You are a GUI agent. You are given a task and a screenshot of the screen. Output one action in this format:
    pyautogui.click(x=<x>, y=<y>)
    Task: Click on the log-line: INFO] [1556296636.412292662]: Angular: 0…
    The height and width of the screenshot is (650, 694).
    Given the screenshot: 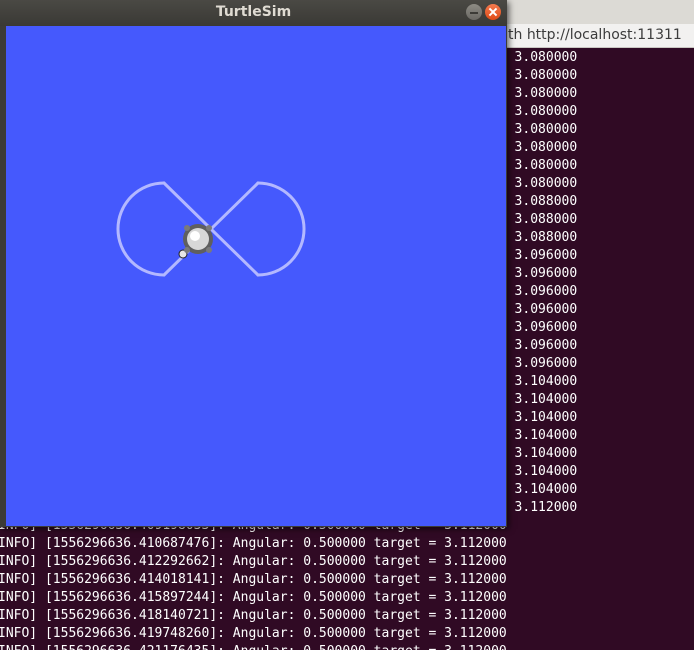 What is the action you would take?
    pyautogui.click(x=253, y=561)
    